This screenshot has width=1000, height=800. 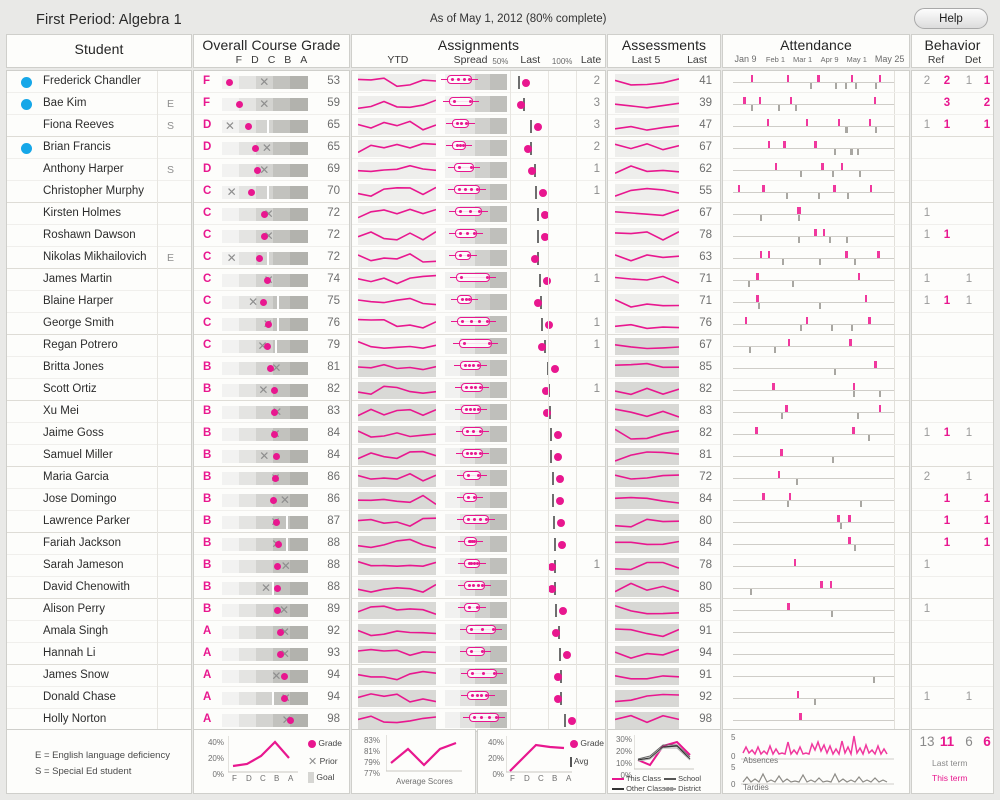 I want to click on table-row: B ✕ 81, so click(x=271, y=368).